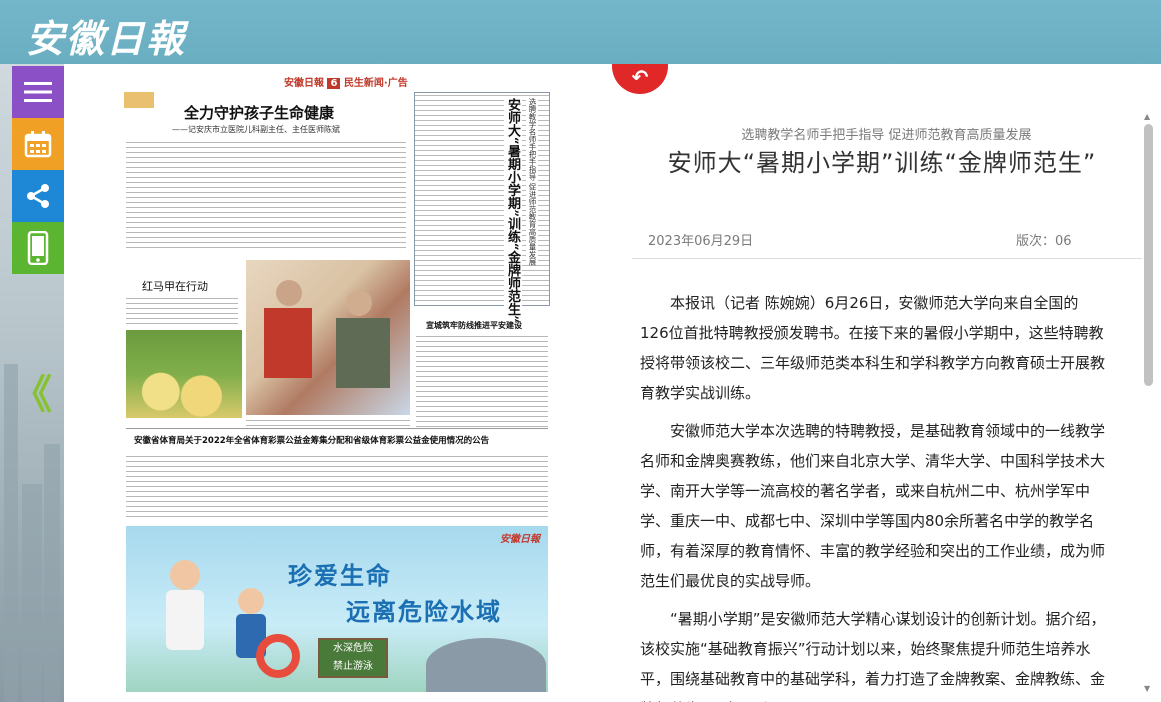 The height and width of the screenshot is (702, 1161). What do you see at coordinates (184, 374) in the screenshot?
I see `melon-photo` at bounding box center [184, 374].